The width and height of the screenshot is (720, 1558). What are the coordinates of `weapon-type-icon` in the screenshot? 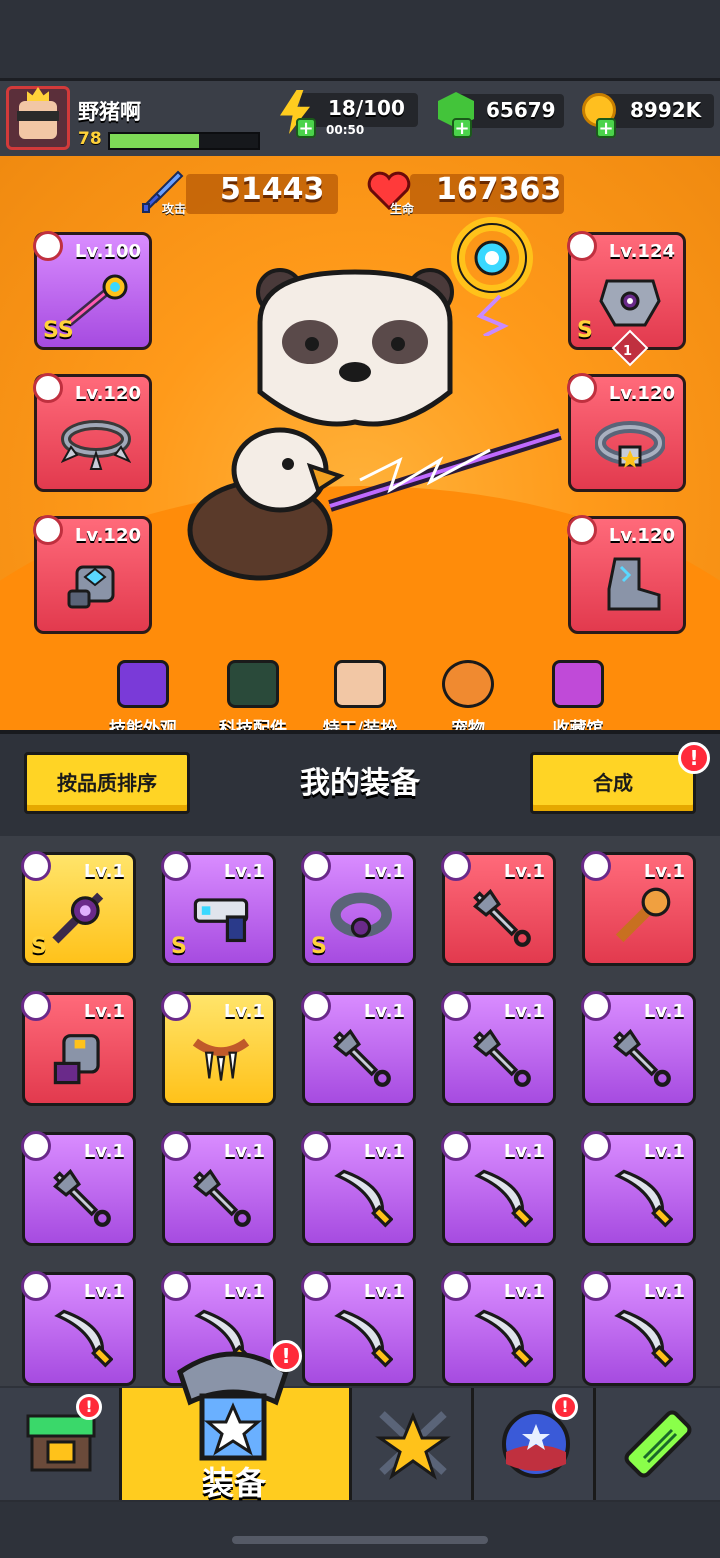 It's located at (48, 246).